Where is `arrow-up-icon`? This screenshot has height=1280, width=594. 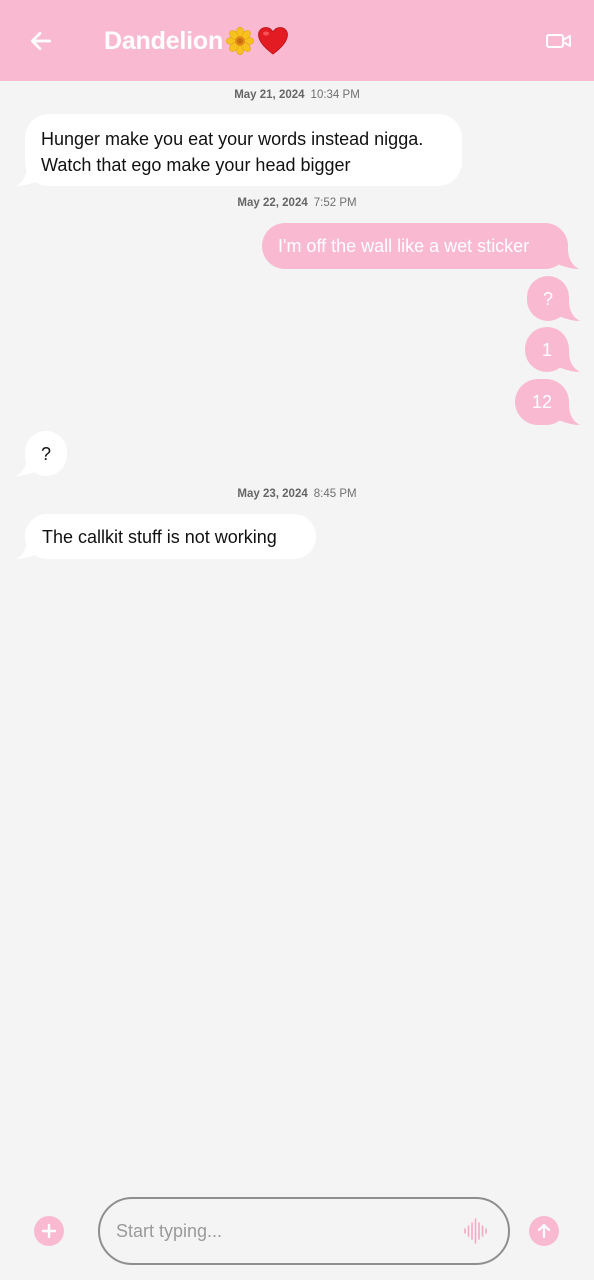
arrow-up-icon is located at coordinates (544, 1231).